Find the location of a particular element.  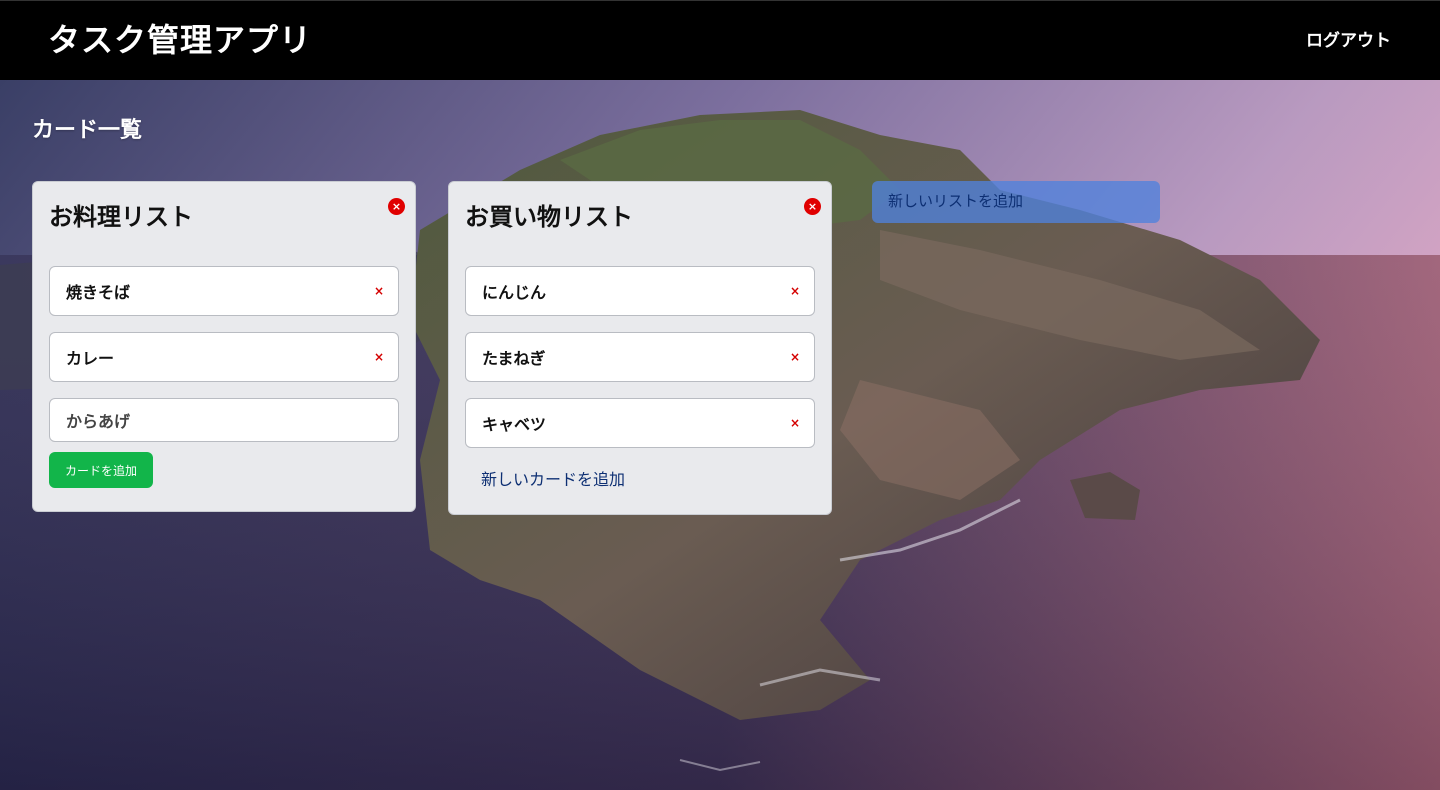

add-card-button: カードを追加 is located at coordinates (101, 470).